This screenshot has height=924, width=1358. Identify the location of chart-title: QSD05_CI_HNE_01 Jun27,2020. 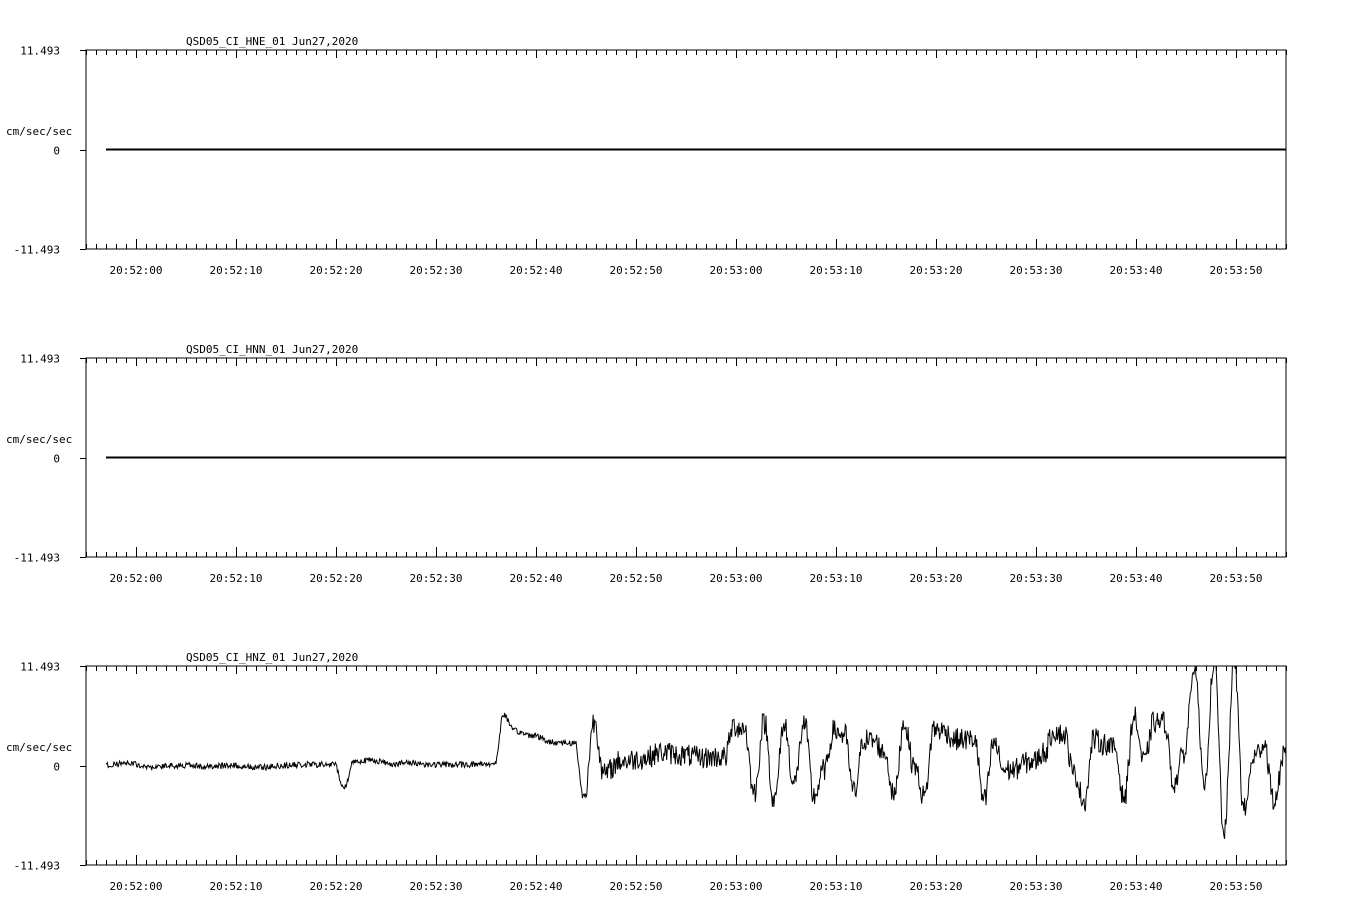
(272, 41).